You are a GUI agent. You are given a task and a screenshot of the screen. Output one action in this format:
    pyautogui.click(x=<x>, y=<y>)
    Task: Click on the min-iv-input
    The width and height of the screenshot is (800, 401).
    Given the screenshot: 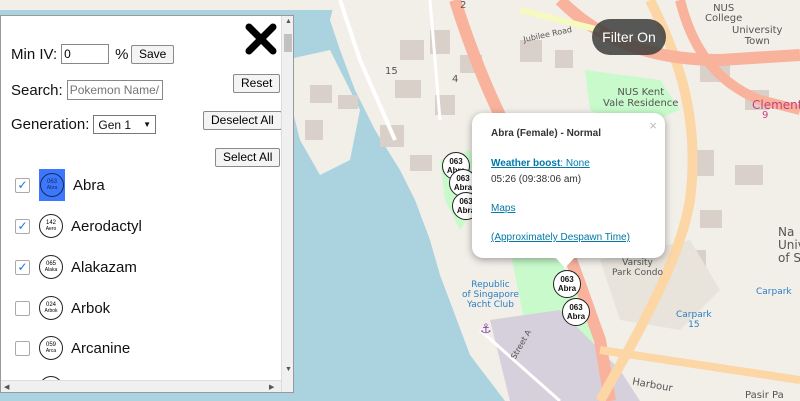 What is the action you would take?
    pyautogui.click(x=85, y=54)
    